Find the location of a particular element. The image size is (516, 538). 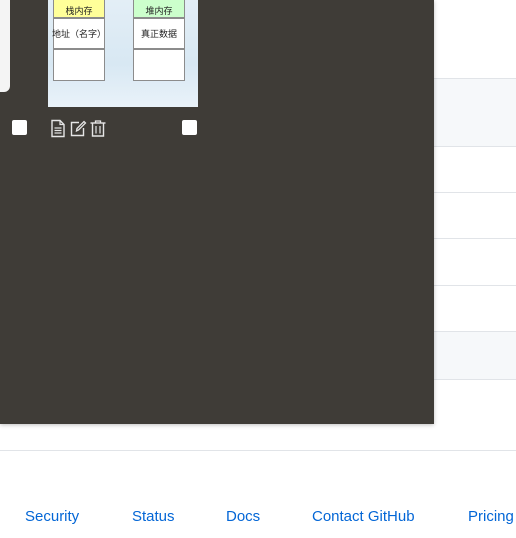

footer-link-pricing: Pricing is located at coordinates (491, 517).